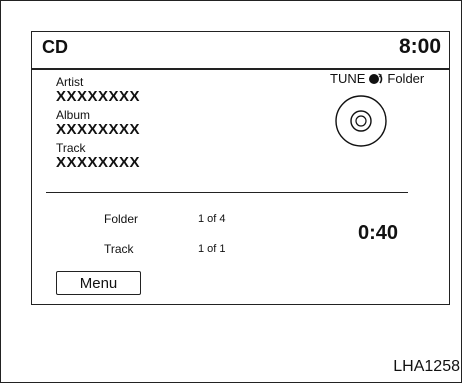 The height and width of the screenshot is (383, 462). Describe the element at coordinates (406, 78) in the screenshot. I see `tune-action-label: Folder` at that location.